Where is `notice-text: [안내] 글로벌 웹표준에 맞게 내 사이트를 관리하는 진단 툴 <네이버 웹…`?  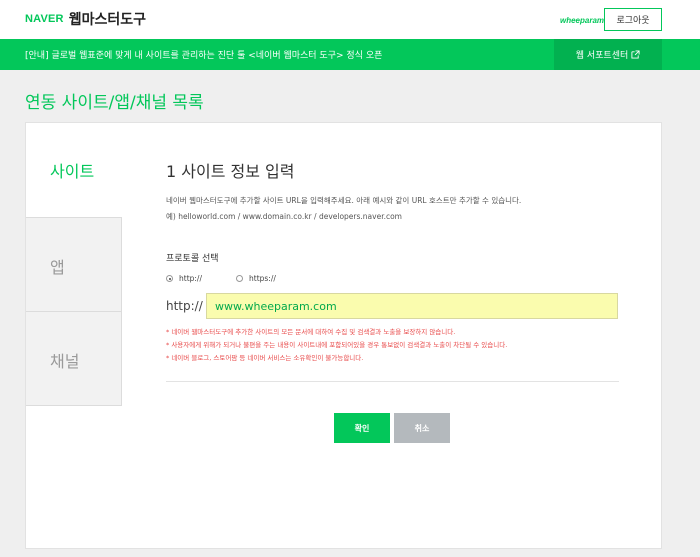
notice-text: [안내] 글로벌 웹표준에 맞게 내 사이트를 관리하는 진단 툴 <네이버 웹… is located at coordinates (203, 54).